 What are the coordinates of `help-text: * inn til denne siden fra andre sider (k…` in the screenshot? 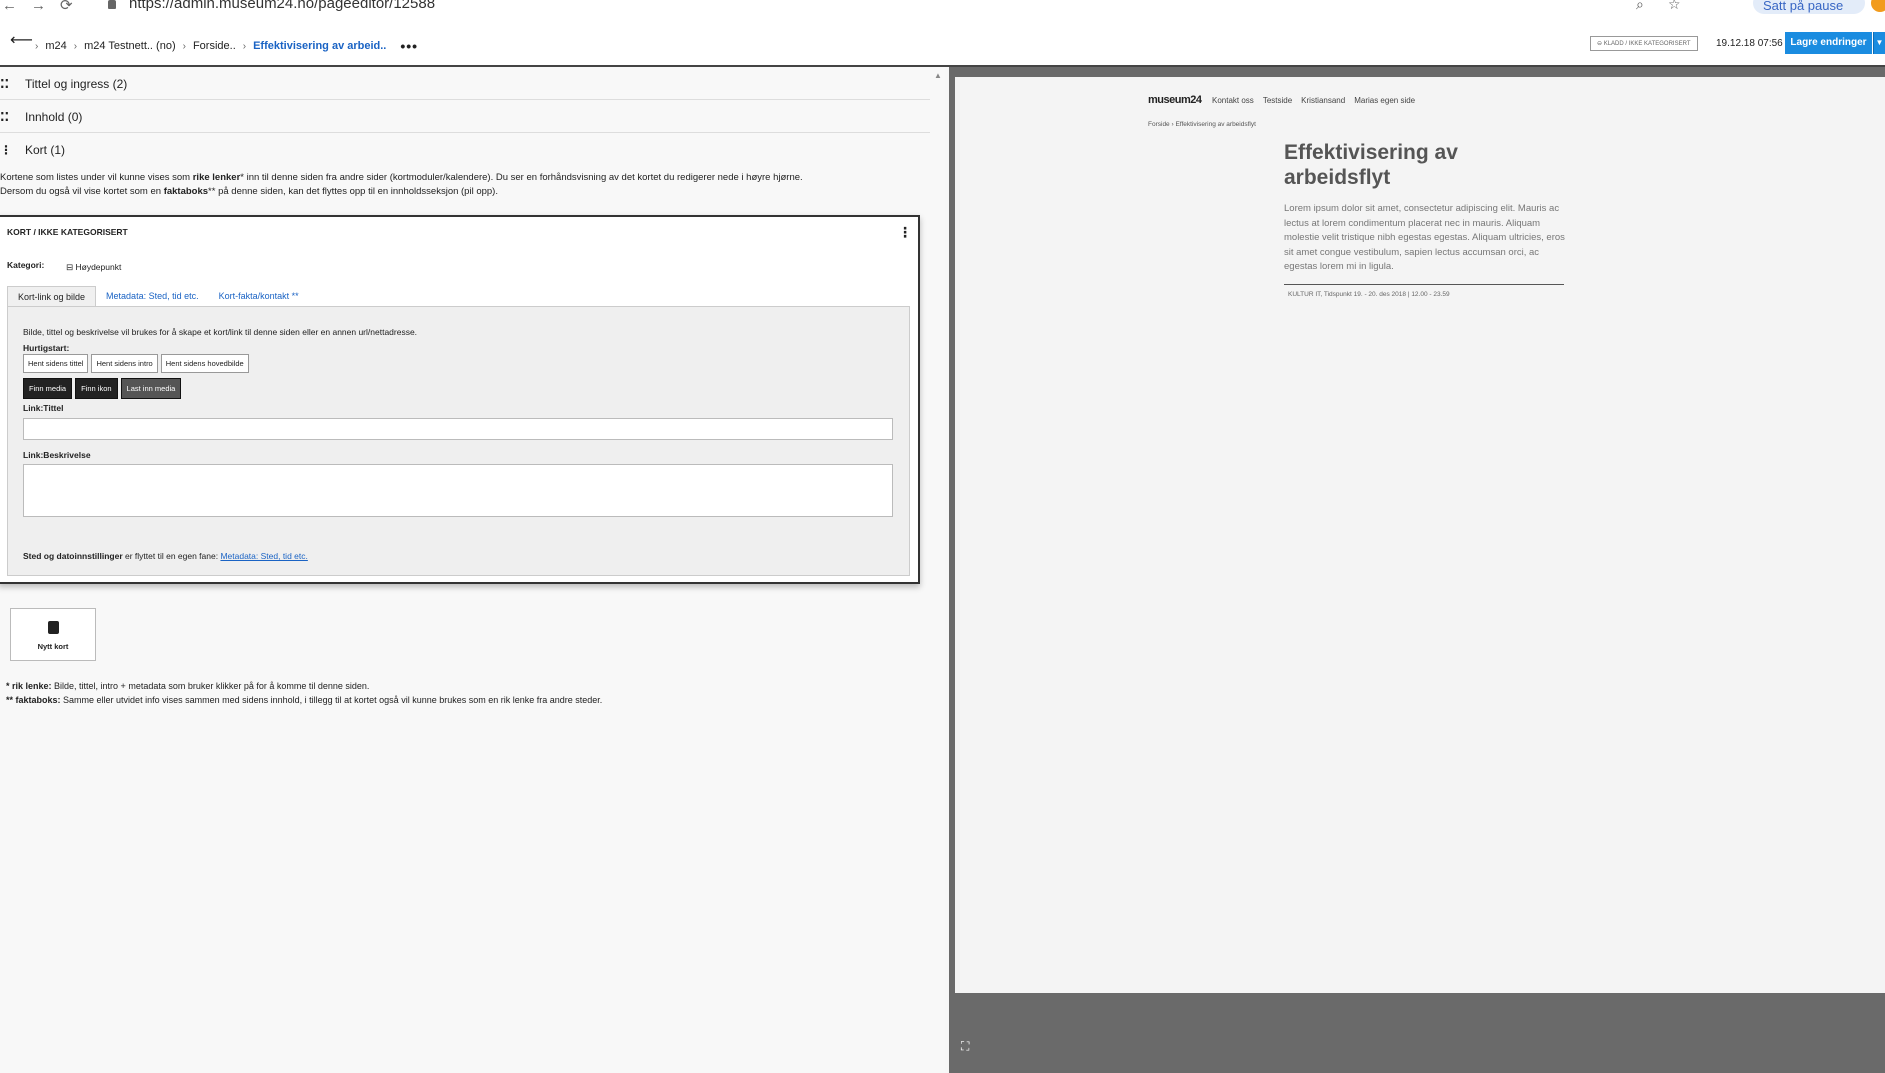 It's located at (521, 177).